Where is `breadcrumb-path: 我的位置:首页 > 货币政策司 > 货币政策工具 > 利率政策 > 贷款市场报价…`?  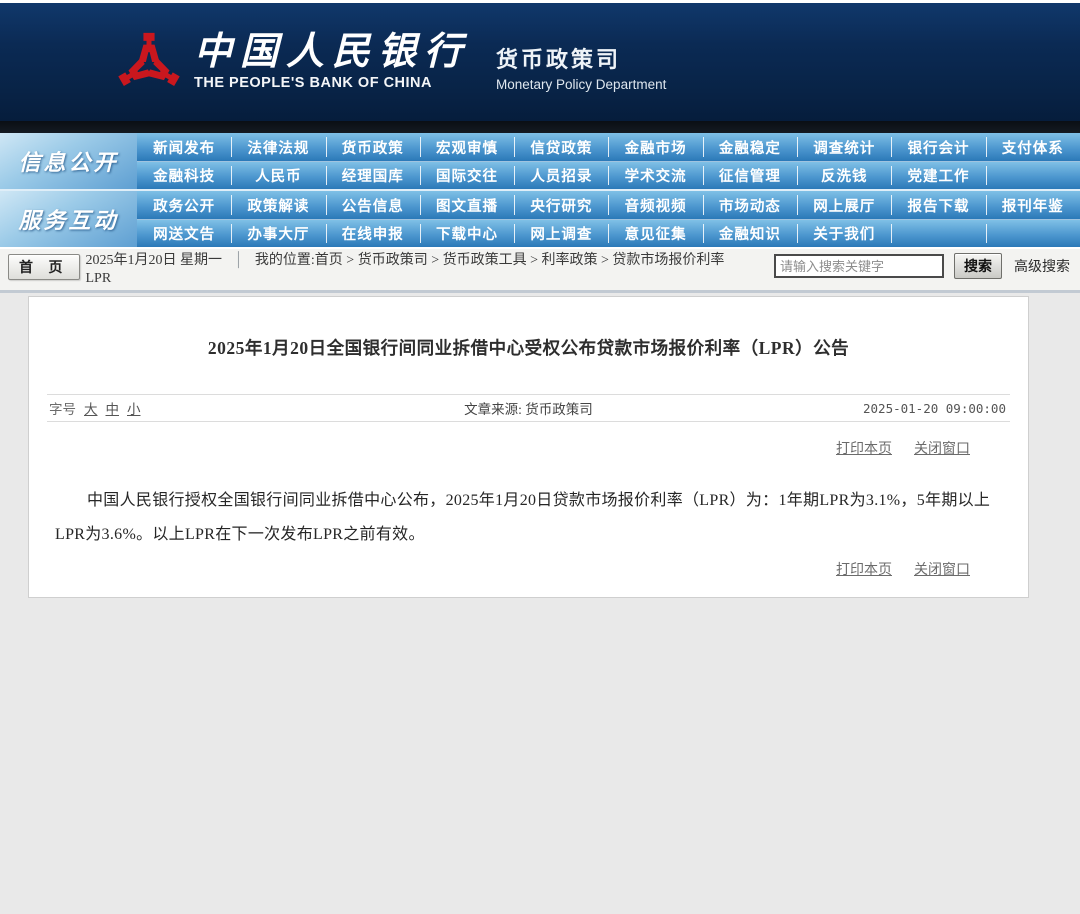 breadcrumb-path: 我的位置:首页 > 货币政策司 > 货币政策工具 > 利率政策 > 贷款市场报价… is located at coordinates (489, 260).